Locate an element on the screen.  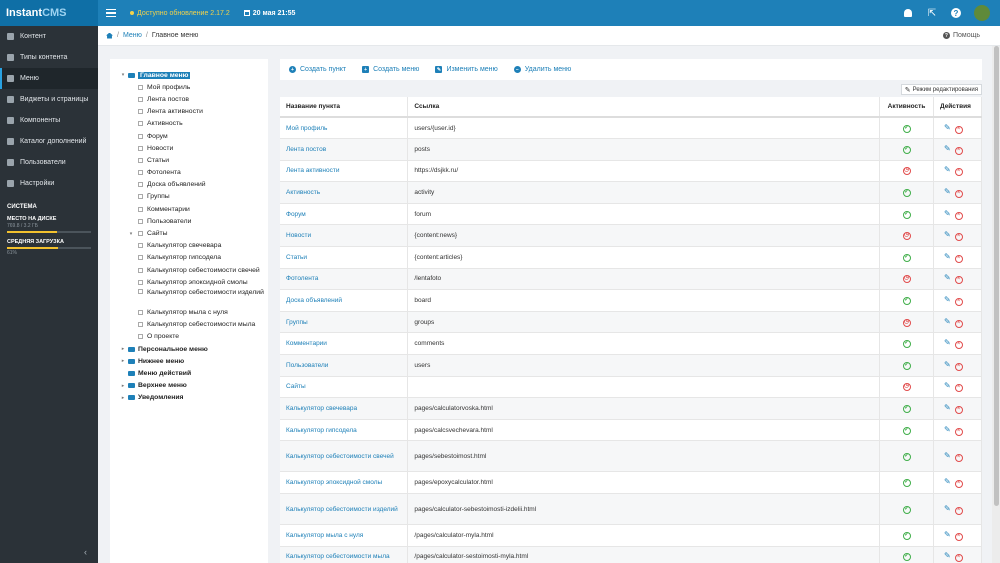
update-notice: Доступно обновление 2.17.2 is located at coordinates (180, 13).